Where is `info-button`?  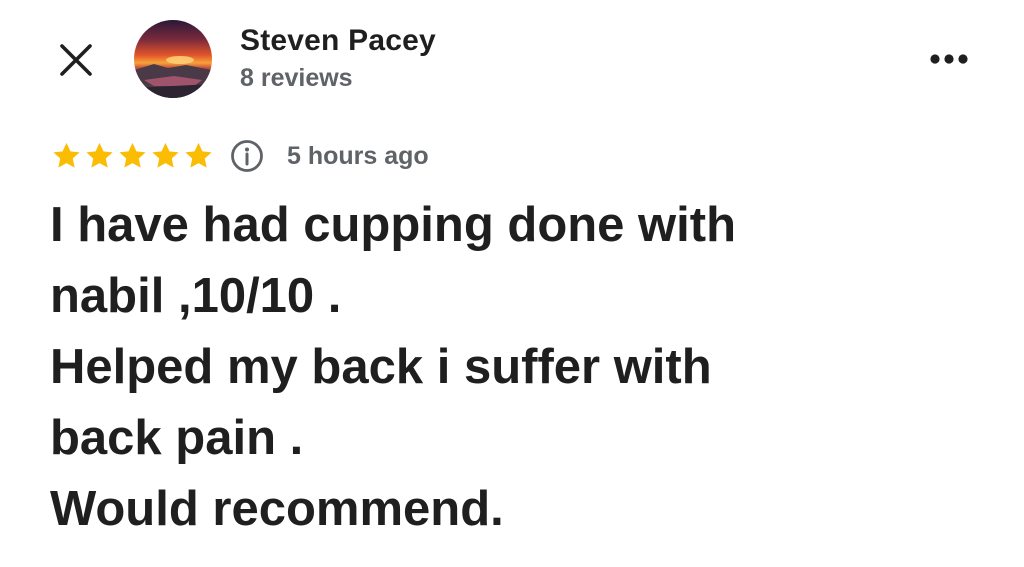
info-button is located at coordinates (247, 156).